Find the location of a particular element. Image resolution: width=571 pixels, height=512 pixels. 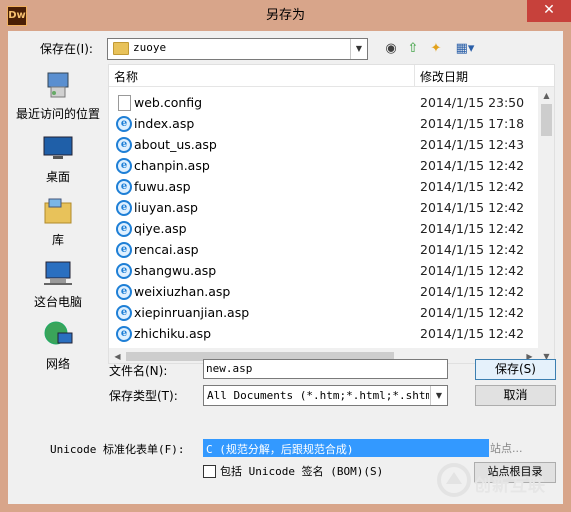

back-icon: ◉ is located at coordinates (391, 49).